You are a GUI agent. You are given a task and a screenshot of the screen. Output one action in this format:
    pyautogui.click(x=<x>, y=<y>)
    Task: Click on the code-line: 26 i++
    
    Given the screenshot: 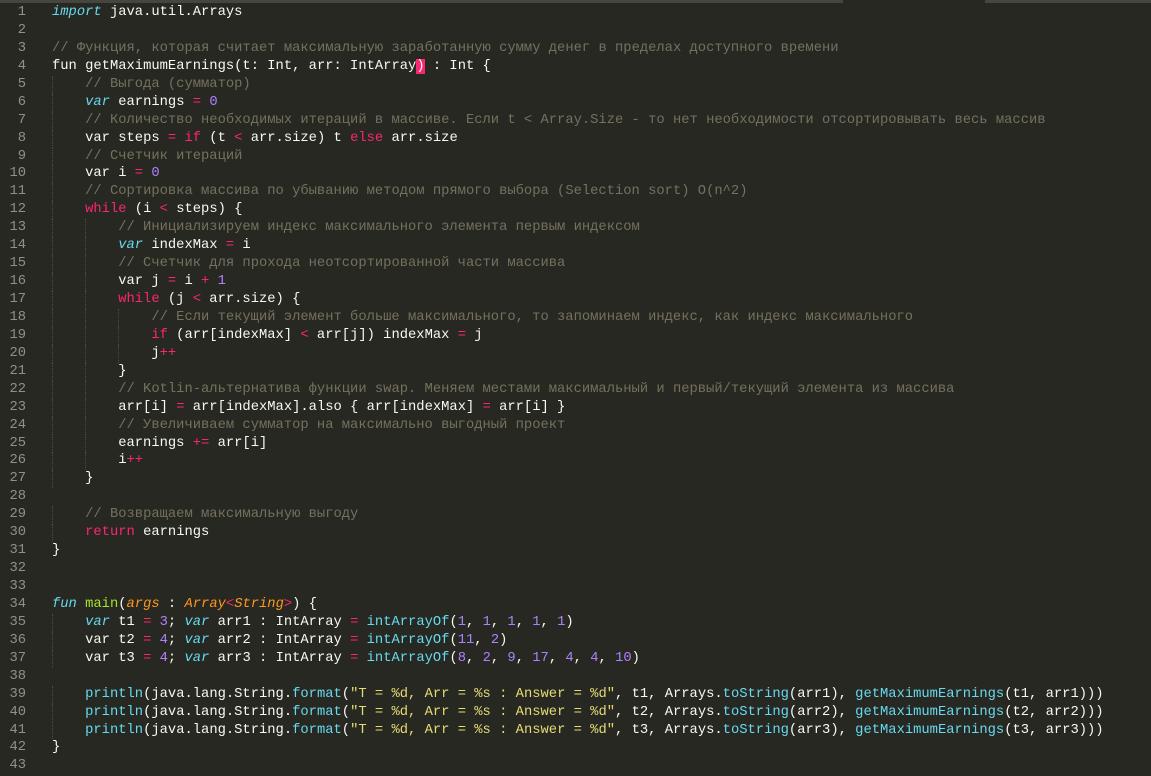 What is the action you would take?
    pyautogui.click(x=575, y=461)
    